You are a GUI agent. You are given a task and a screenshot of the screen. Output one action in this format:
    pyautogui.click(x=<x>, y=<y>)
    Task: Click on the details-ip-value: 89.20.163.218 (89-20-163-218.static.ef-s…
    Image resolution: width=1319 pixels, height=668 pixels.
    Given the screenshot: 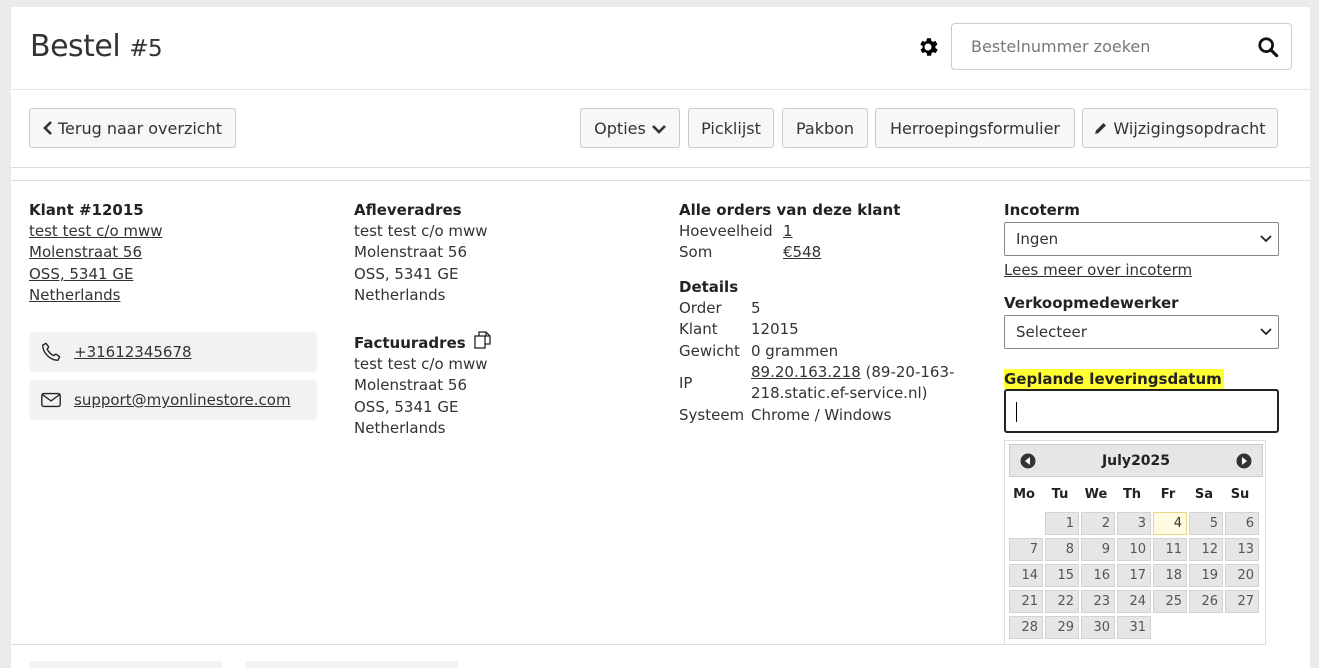 What is the action you would take?
    pyautogui.click(x=855, y=383)
    